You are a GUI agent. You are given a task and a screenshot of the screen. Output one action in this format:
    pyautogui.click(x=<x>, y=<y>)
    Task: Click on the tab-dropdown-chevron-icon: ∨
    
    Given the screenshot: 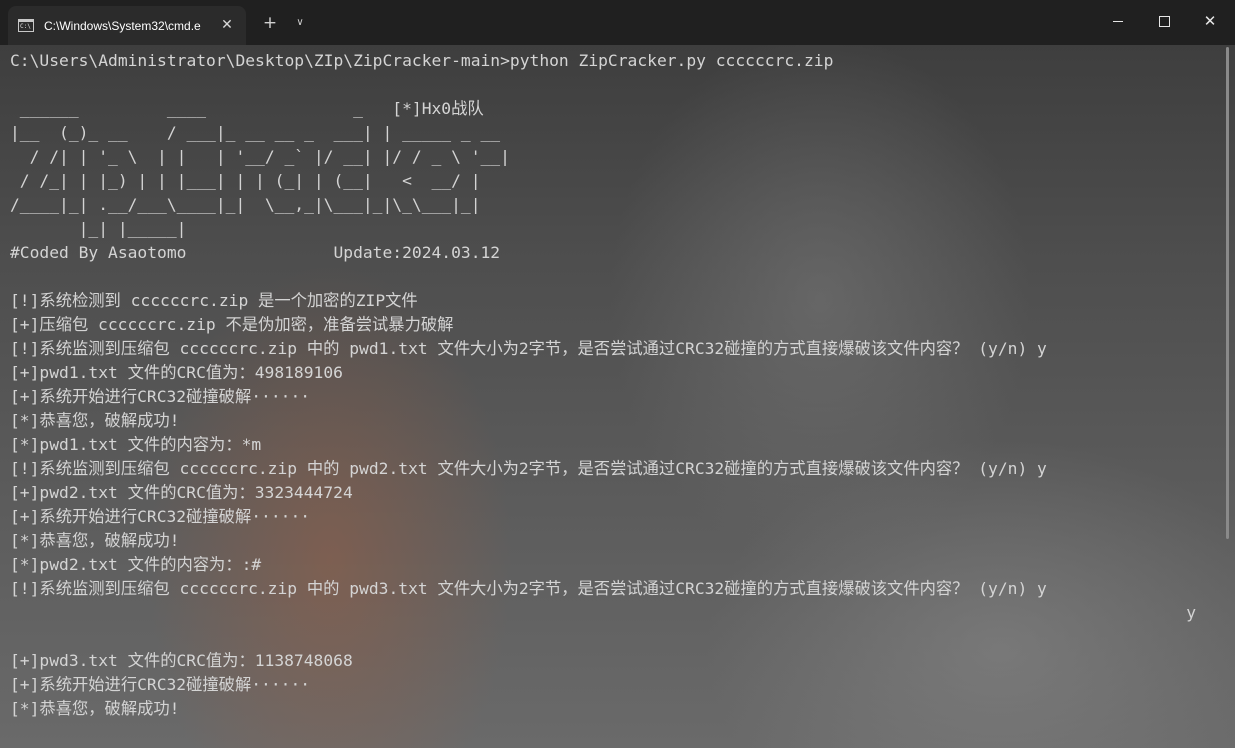 What is the action you would take?
    pyautogui.click(x=300, y=23)
    